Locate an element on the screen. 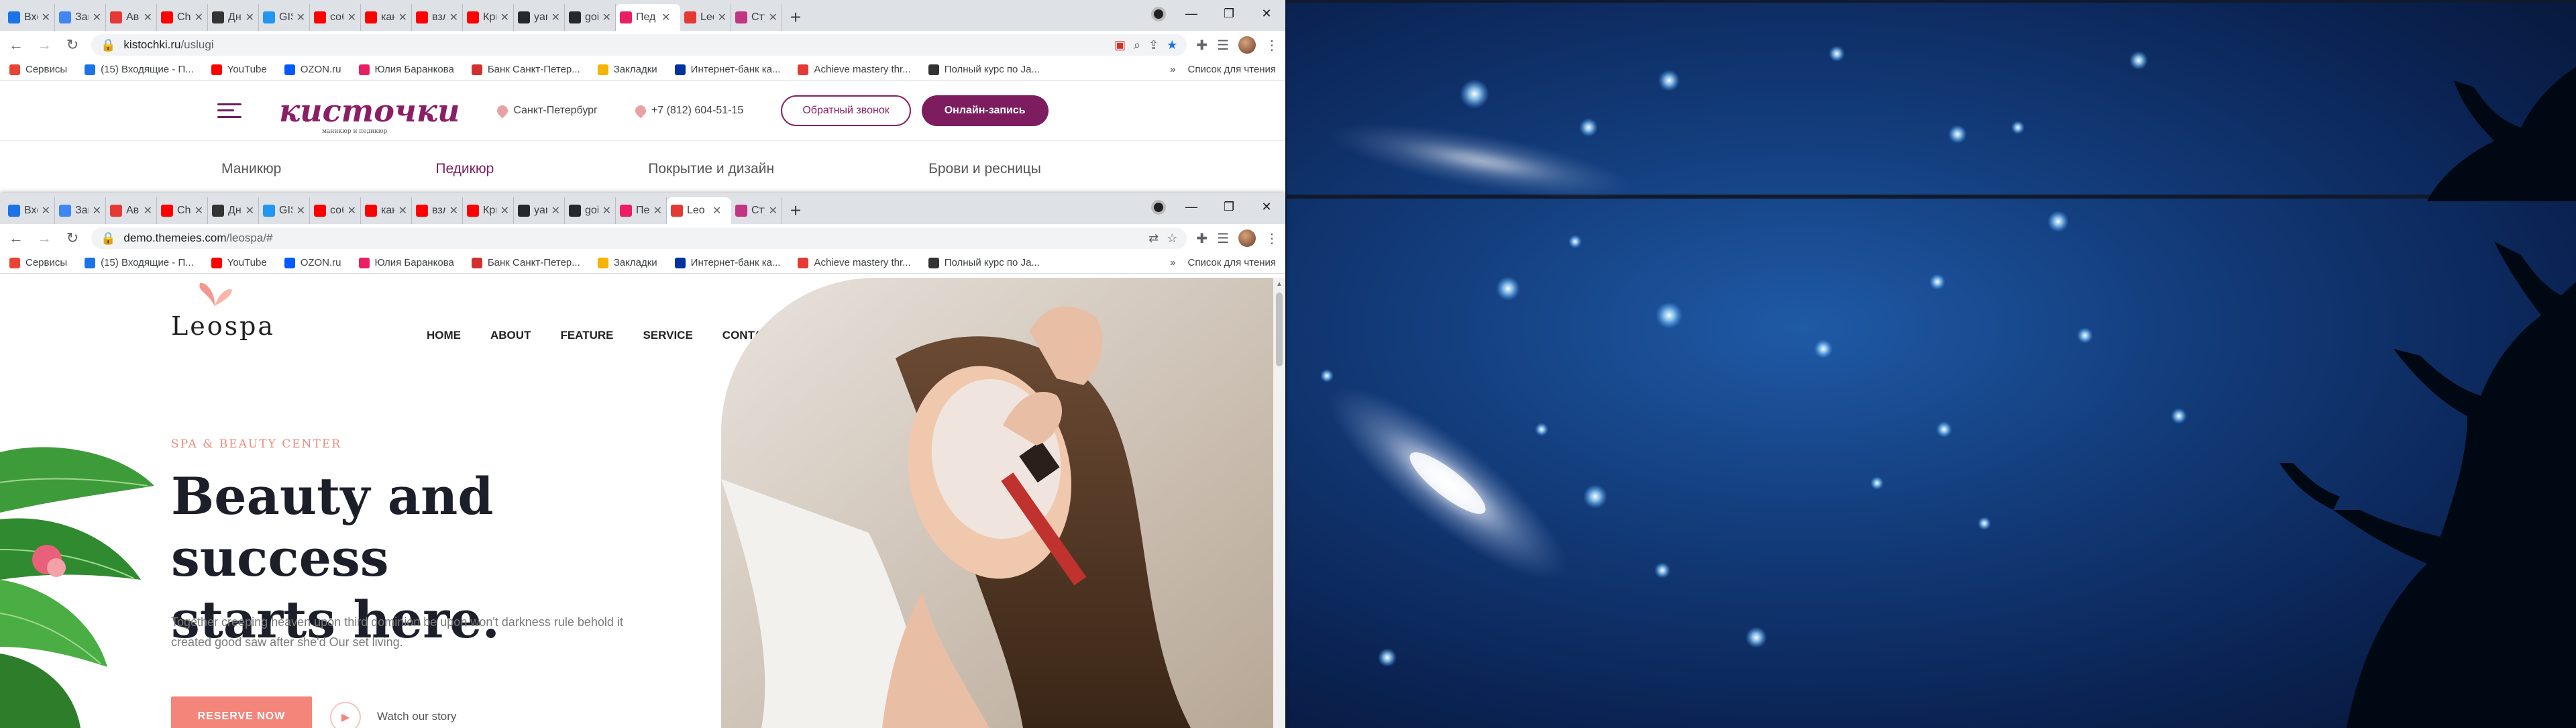  media-control-icon is located at coordinates (1158, 207).